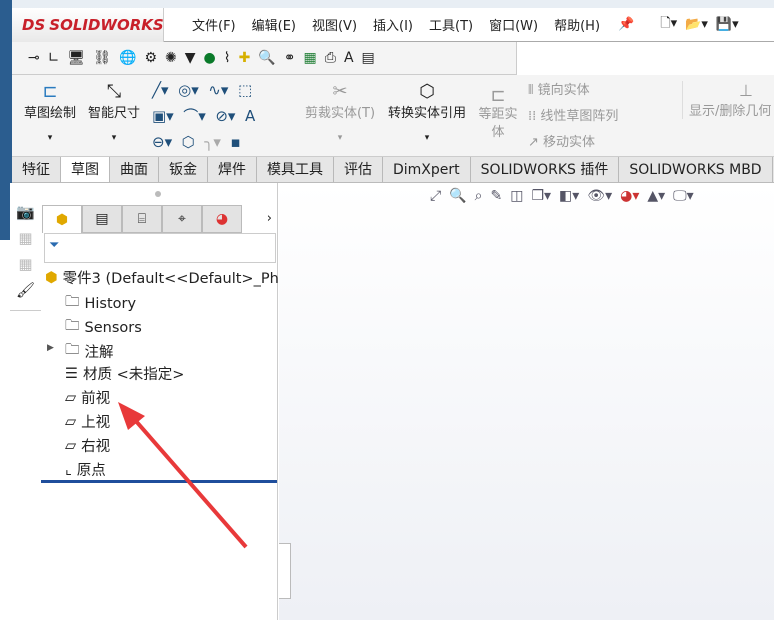  What do you see at coordinates (479, 199) in the screenshot?
I see `previous-view-icon: ⌕` at bounding box center [479, 199].